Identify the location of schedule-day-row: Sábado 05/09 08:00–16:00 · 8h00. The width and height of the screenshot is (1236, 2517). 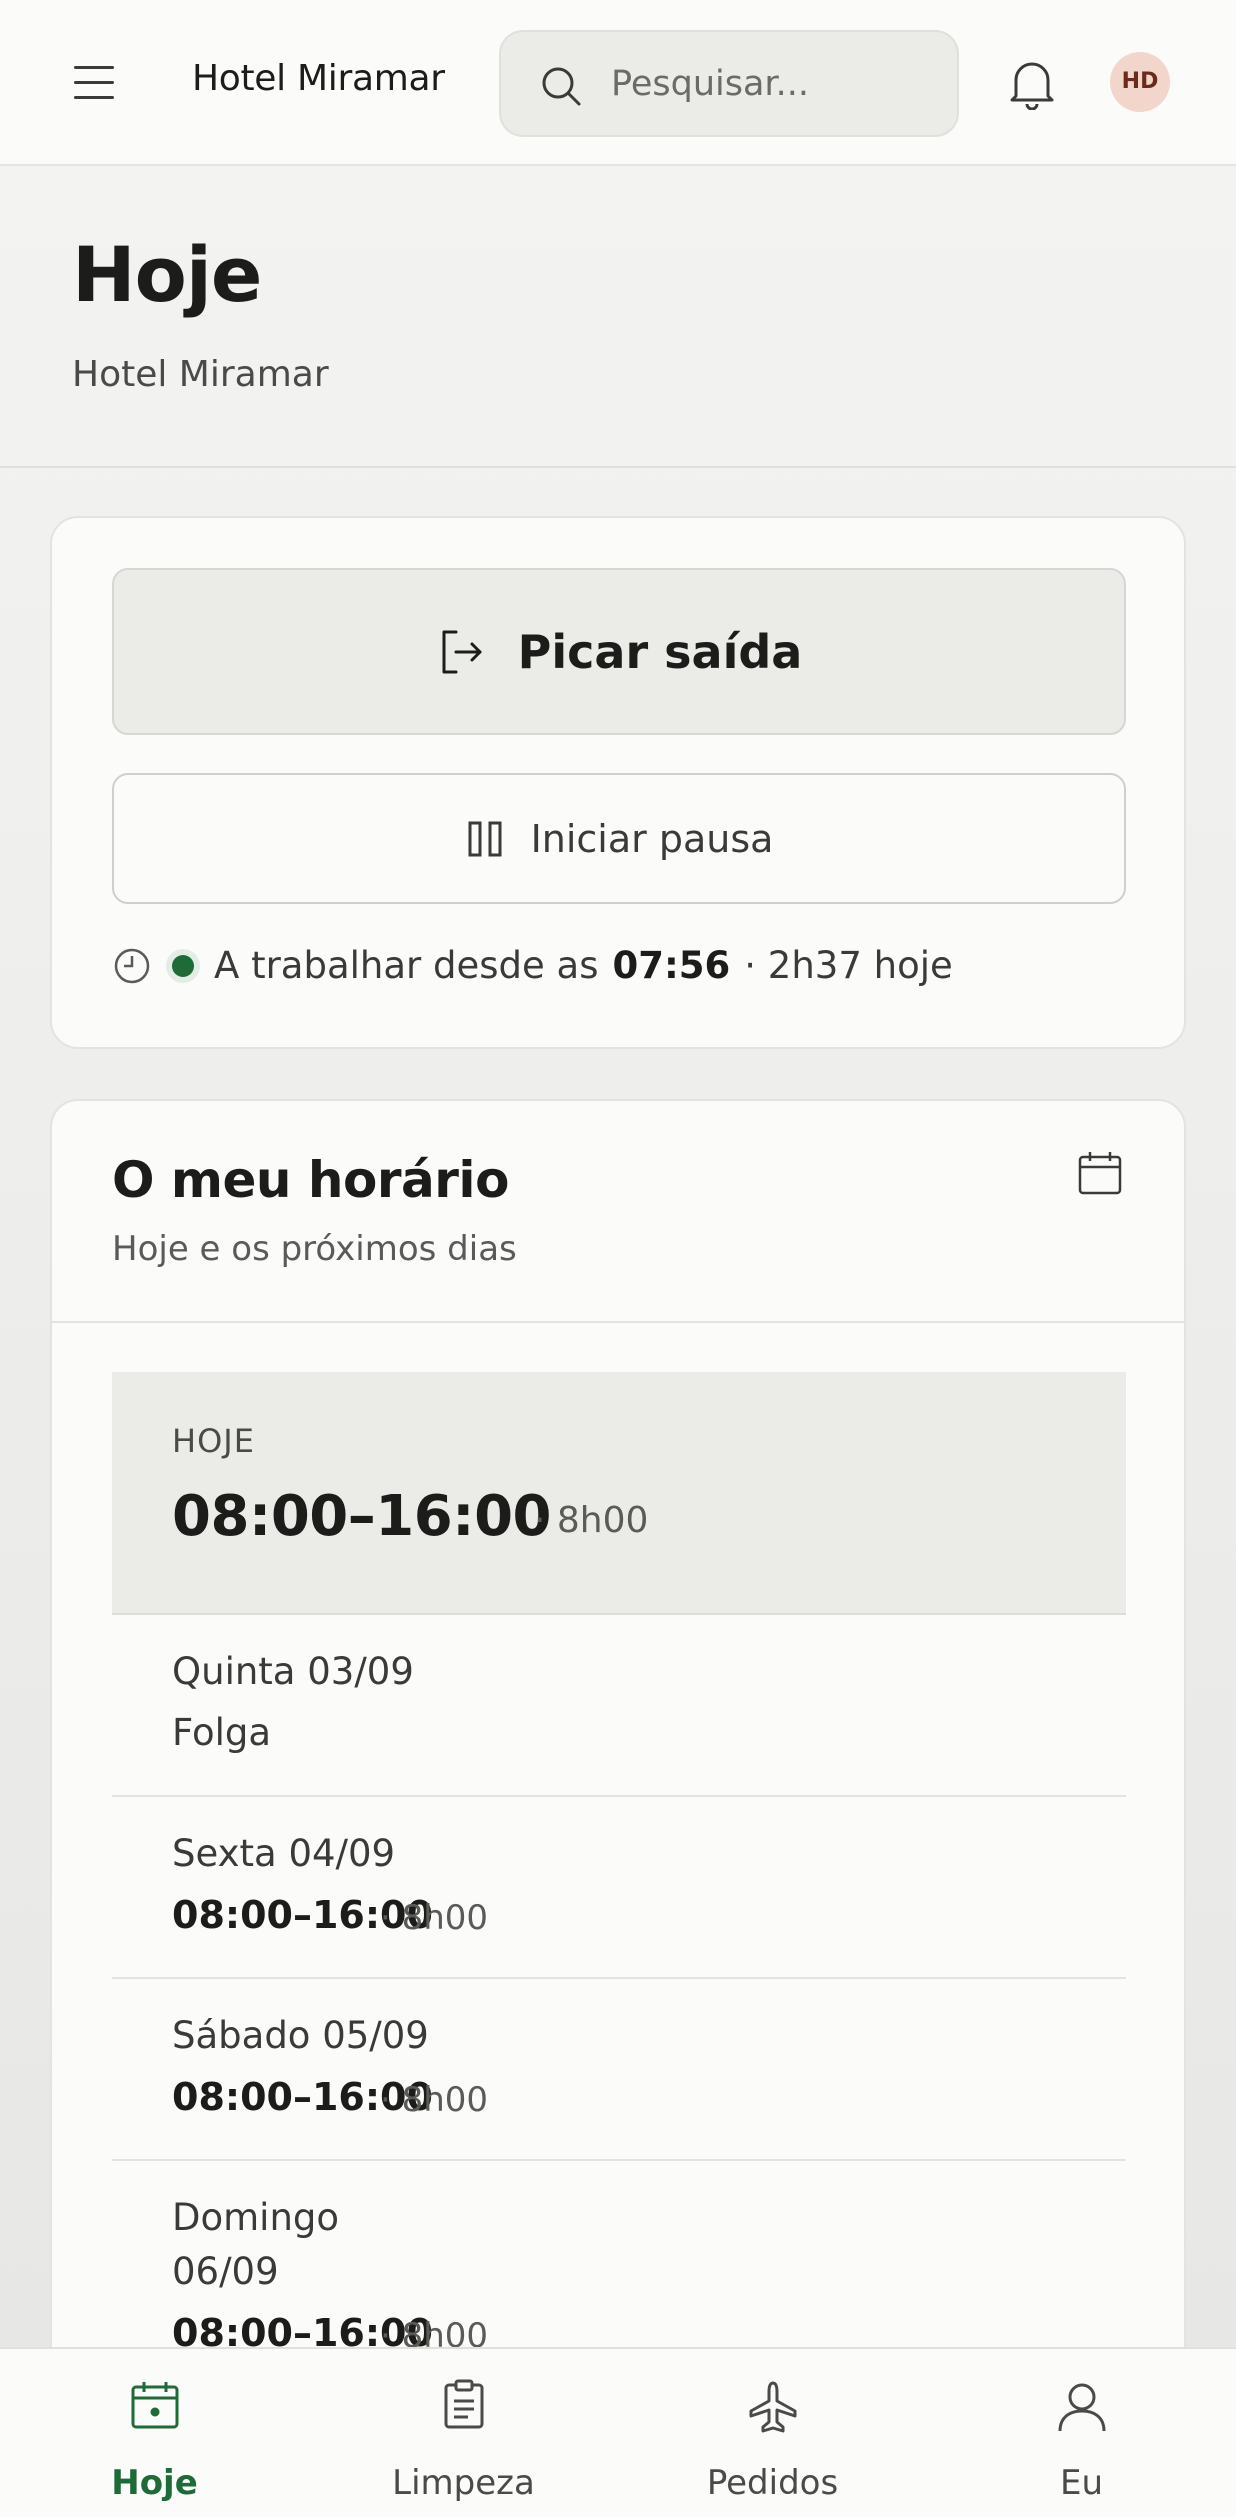
(619, 2070).